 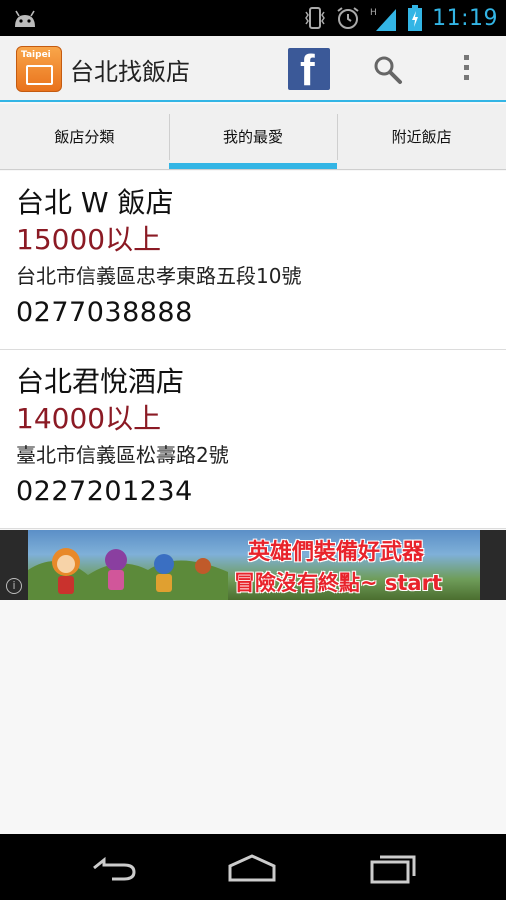 What do you see at coordinates (383, 19) in the screenshot?
I see `signal-icon: H` at bounding box center [383, 19].